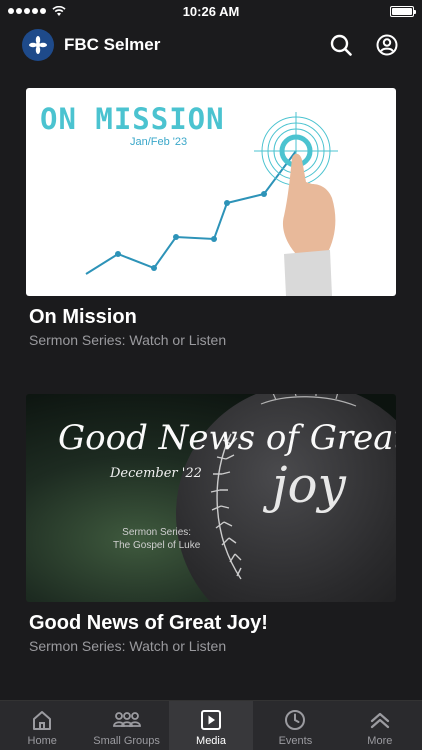  What do you see at coordinates (211, 204) in the screenshot?
I see `growth-line-graphic` at bounding box center [211, 204].